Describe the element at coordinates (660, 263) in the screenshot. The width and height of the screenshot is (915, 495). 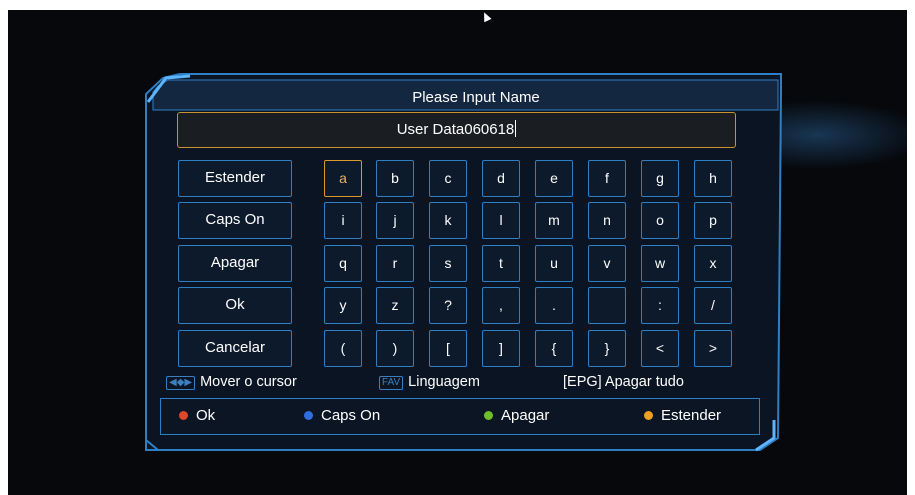
I see `key-w: w` at that location.